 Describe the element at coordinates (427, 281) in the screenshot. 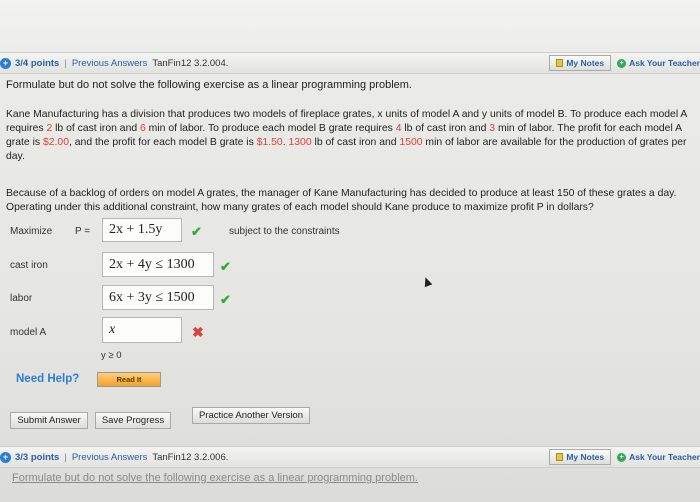

I see `mouse-cursor-icon` at that location.